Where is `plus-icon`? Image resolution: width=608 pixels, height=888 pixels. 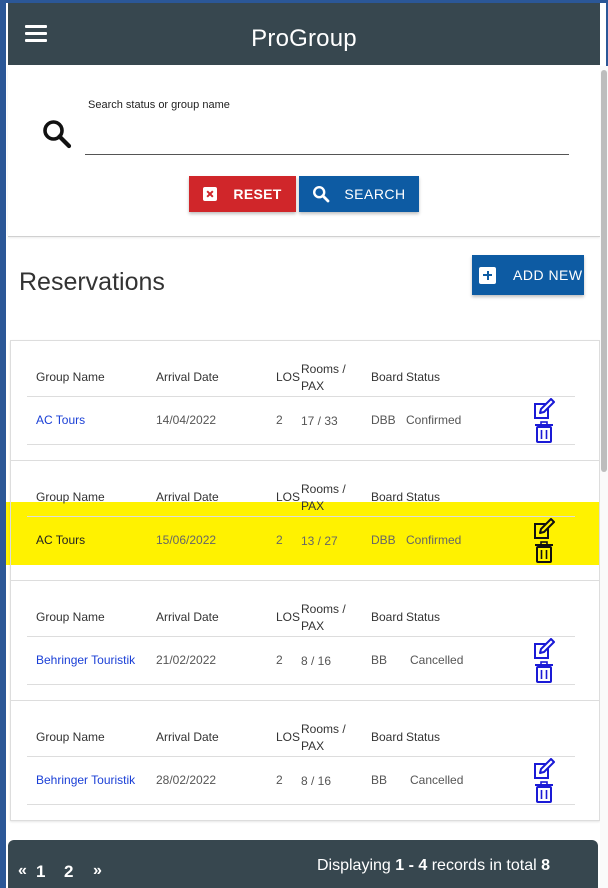
plus-icon is located at coordinates (487, 275).